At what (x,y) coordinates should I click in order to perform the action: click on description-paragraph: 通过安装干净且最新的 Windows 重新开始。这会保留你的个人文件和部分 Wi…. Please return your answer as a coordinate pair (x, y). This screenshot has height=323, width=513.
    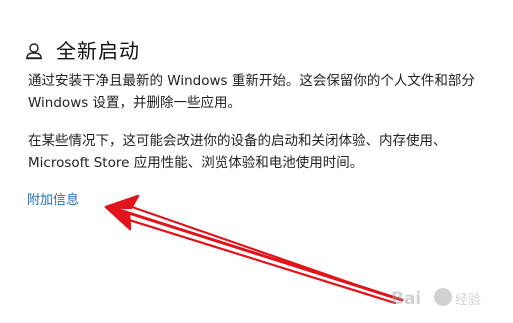
    Looking at the image, I should click on (268, 92).